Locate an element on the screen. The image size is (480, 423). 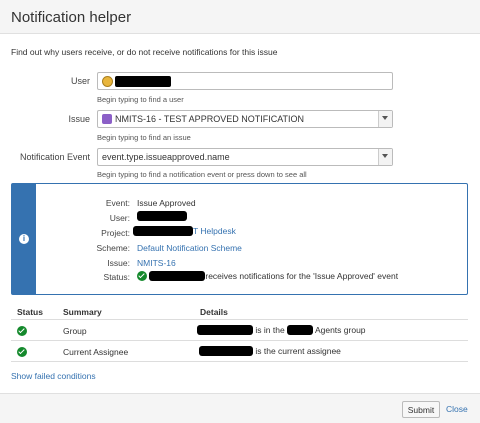
details-text: is the current assignee is located at coordinates (298, 351).